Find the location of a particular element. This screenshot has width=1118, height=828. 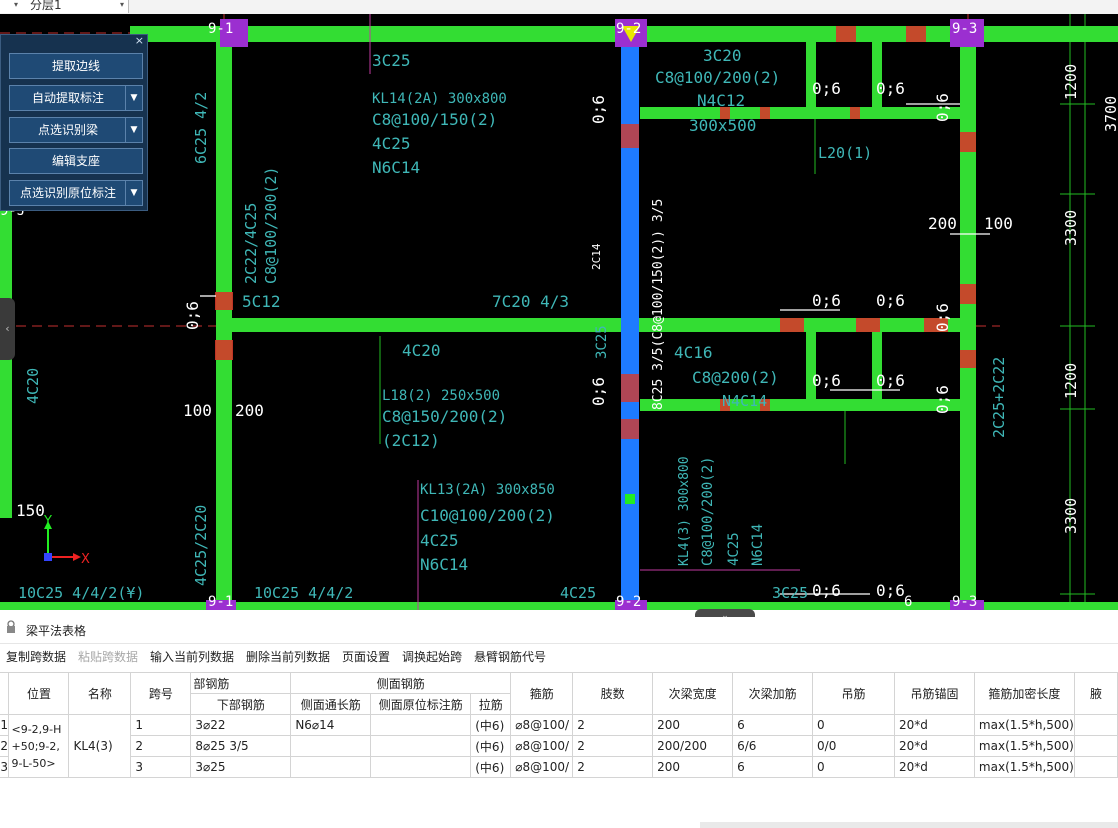

secondary-add-cell: 6/6 is located at coordinates (773, 746).